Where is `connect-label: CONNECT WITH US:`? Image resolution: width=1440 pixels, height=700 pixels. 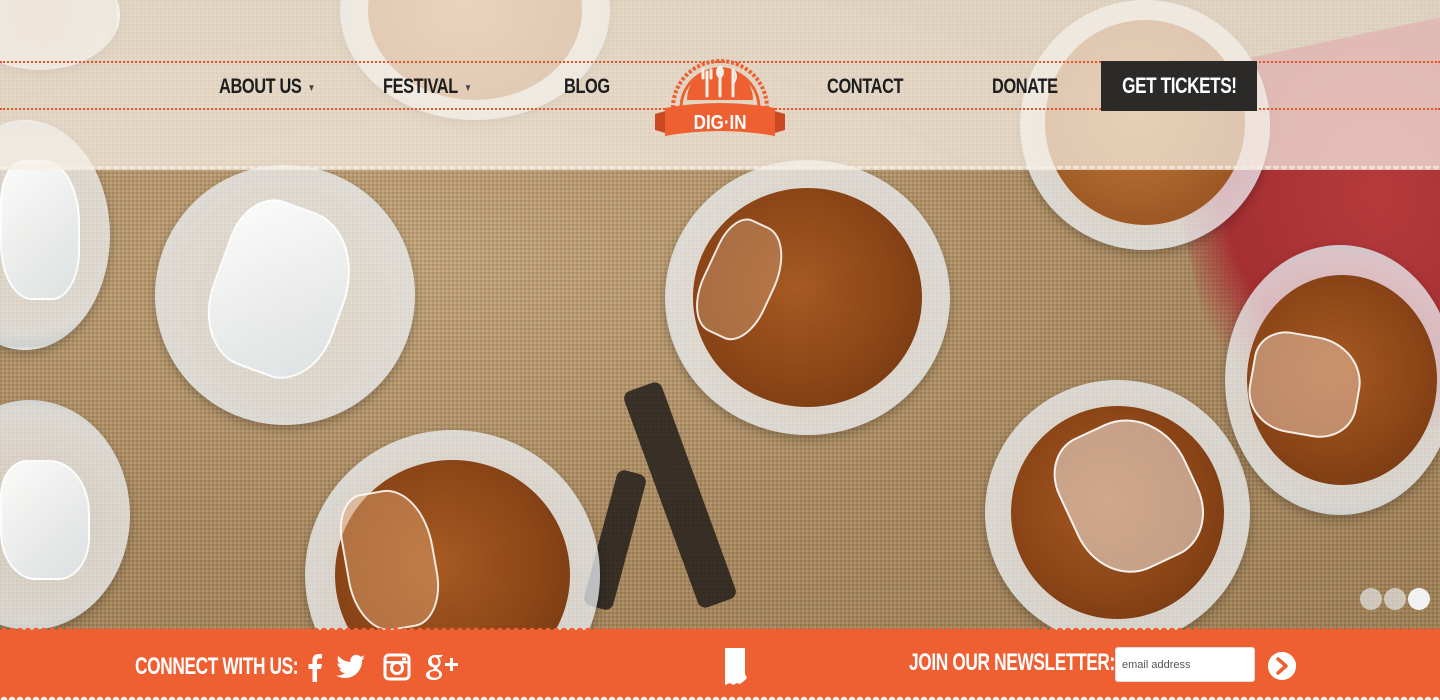
connect-label: CONNECT WITH US: is located at coordinates (217, 666).